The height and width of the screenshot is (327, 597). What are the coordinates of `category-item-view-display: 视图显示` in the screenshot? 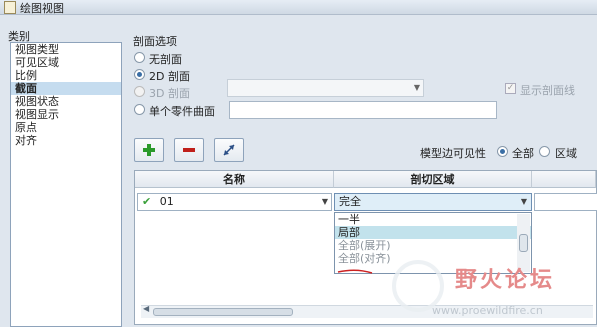 It's located at (66, 114).